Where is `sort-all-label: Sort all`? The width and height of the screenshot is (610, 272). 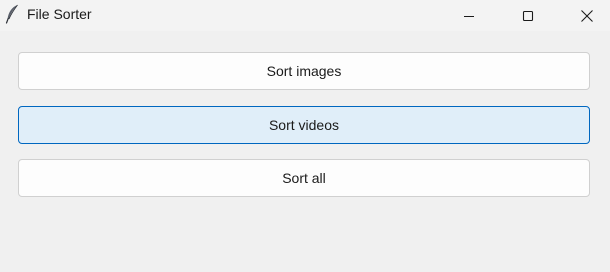
sort-all-label: Sort all is located at coordinates (304, 178).